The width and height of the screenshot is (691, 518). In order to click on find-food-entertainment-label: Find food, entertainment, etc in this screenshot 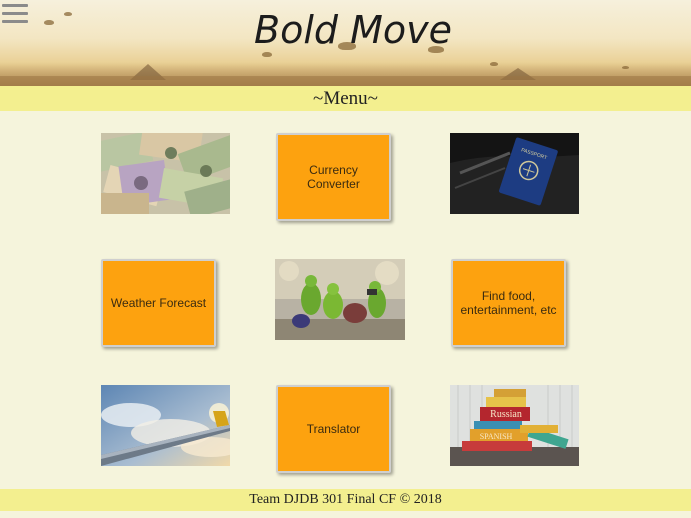, I will do `click(508, 303)`.